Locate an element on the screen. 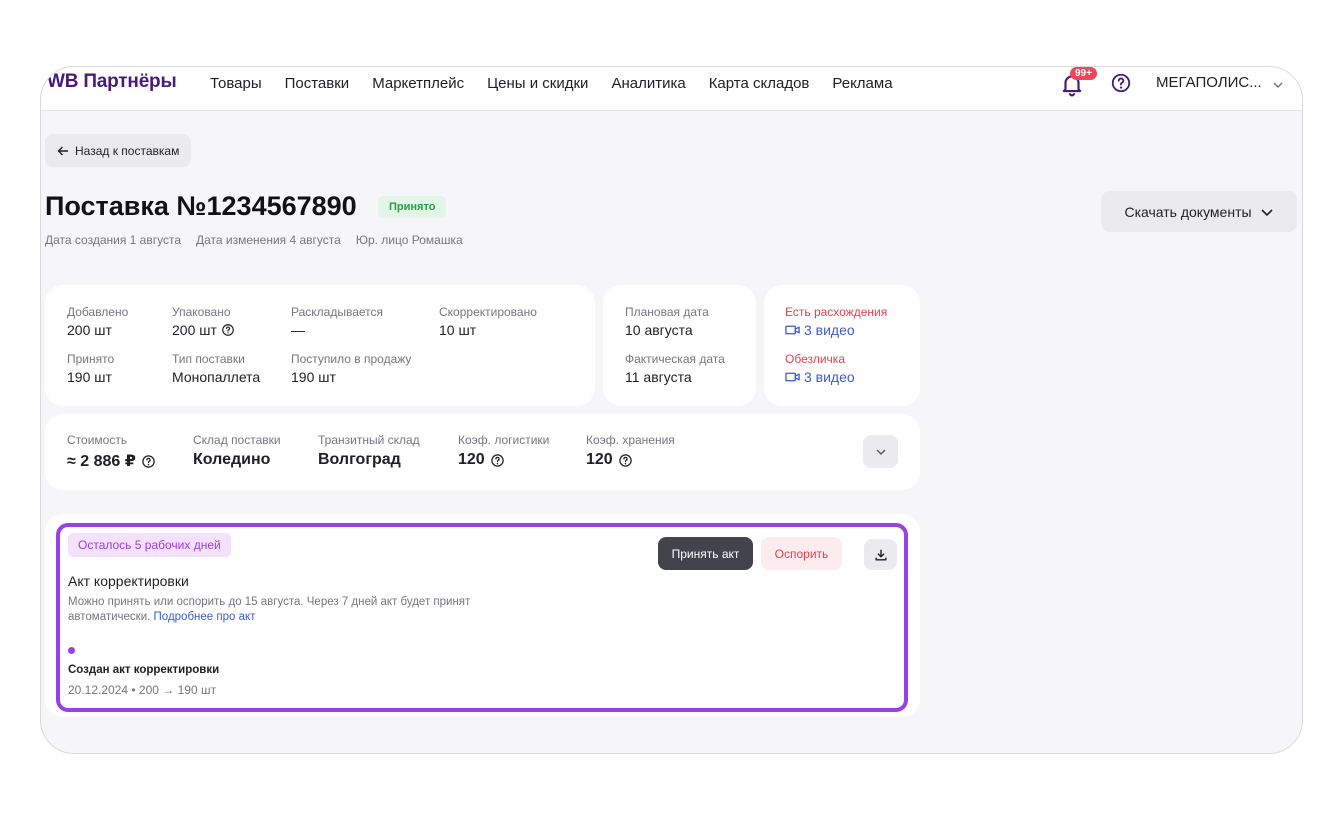  help-icon is located at coordinates (1121, 83).